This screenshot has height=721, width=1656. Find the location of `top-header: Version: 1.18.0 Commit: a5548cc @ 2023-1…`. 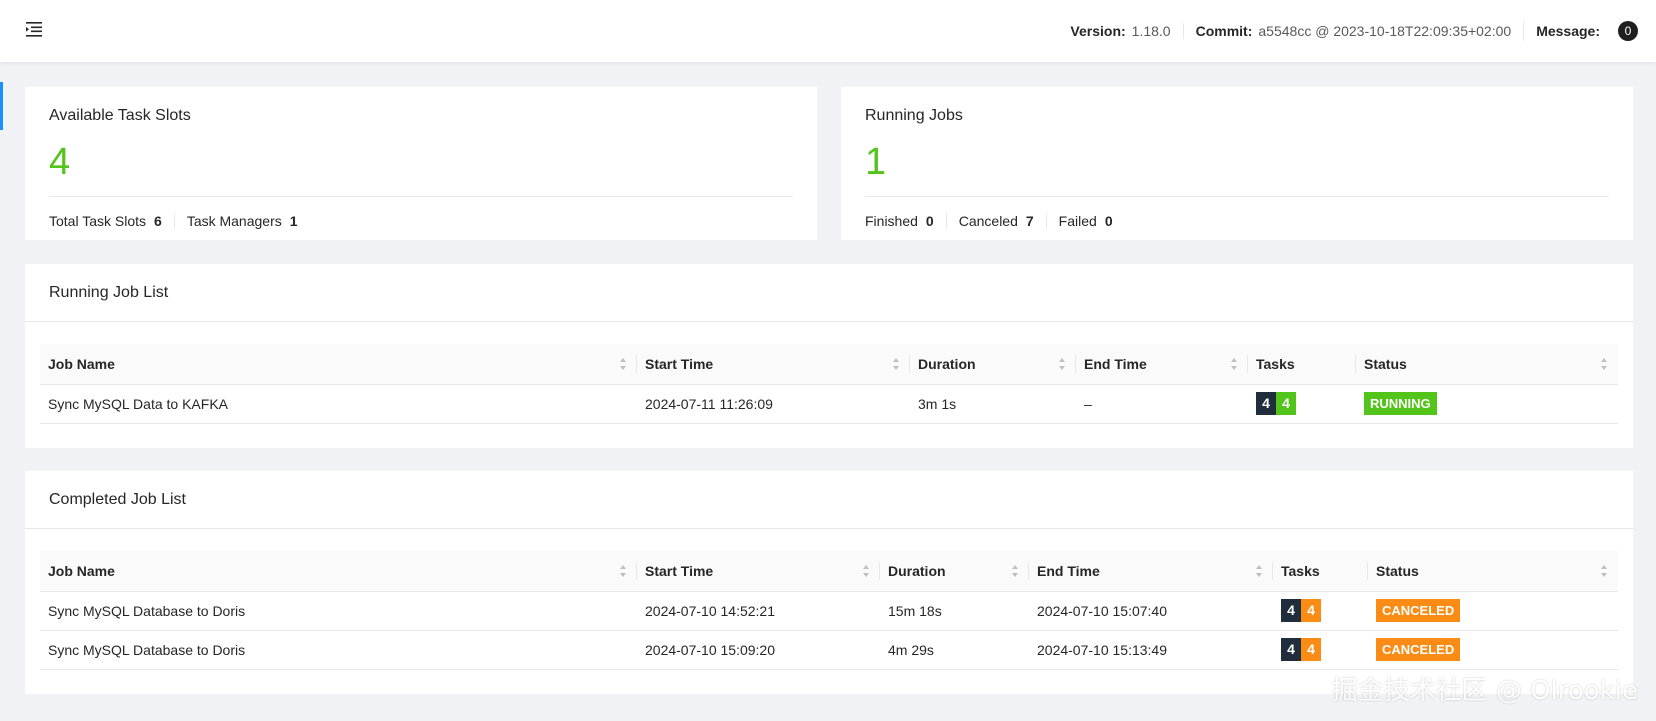

top-header: Version: 1.18.0 Commit: a5548cc @ 2023-1… is located at coordinates (828, 31).